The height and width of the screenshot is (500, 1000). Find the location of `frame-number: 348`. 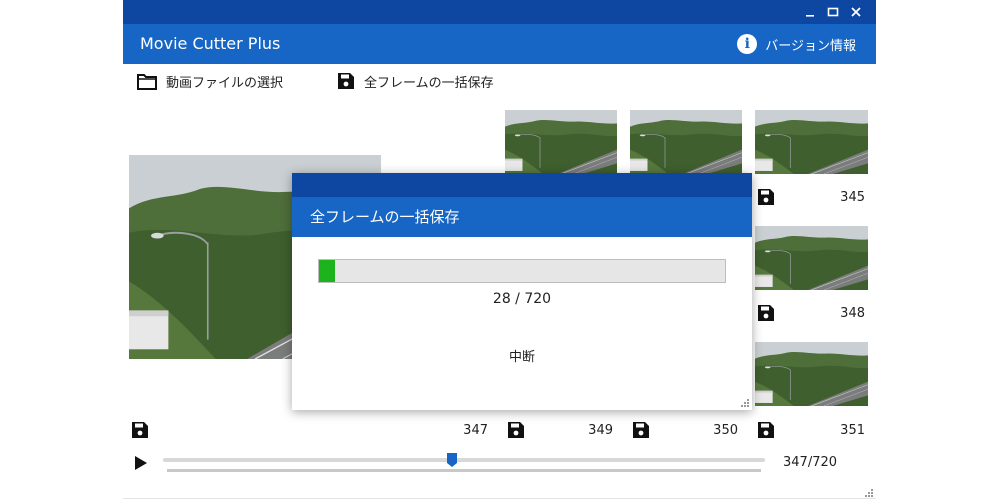

frame-number: 348 is located at coordinates (852, 313).